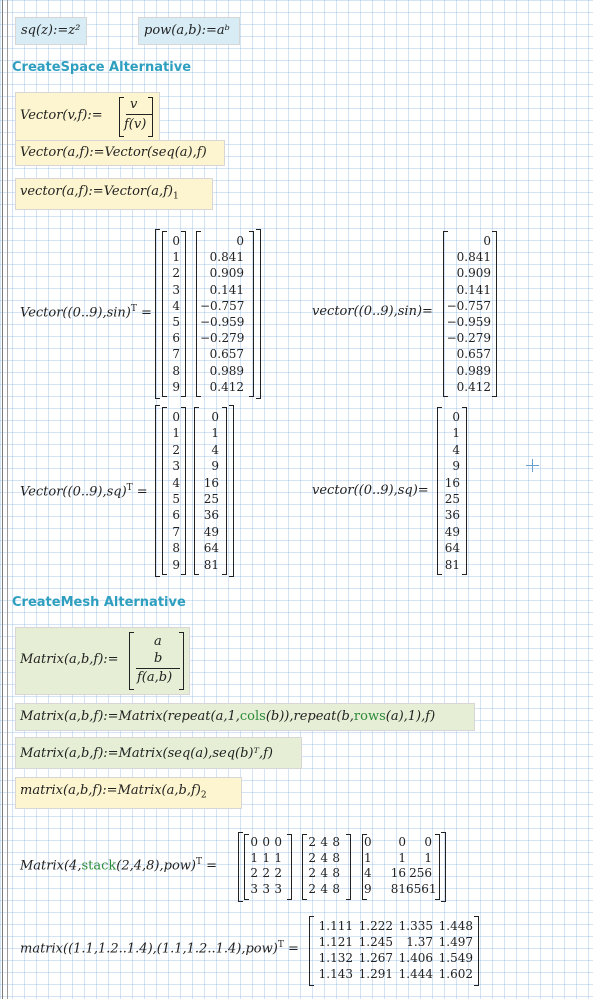 The width and height of the screenshot is (593, 999). Describe the element at coordinates (370, 490) in the screenshot. I see `vector-sq-expr: vector((0..9),sq)=` at that location.